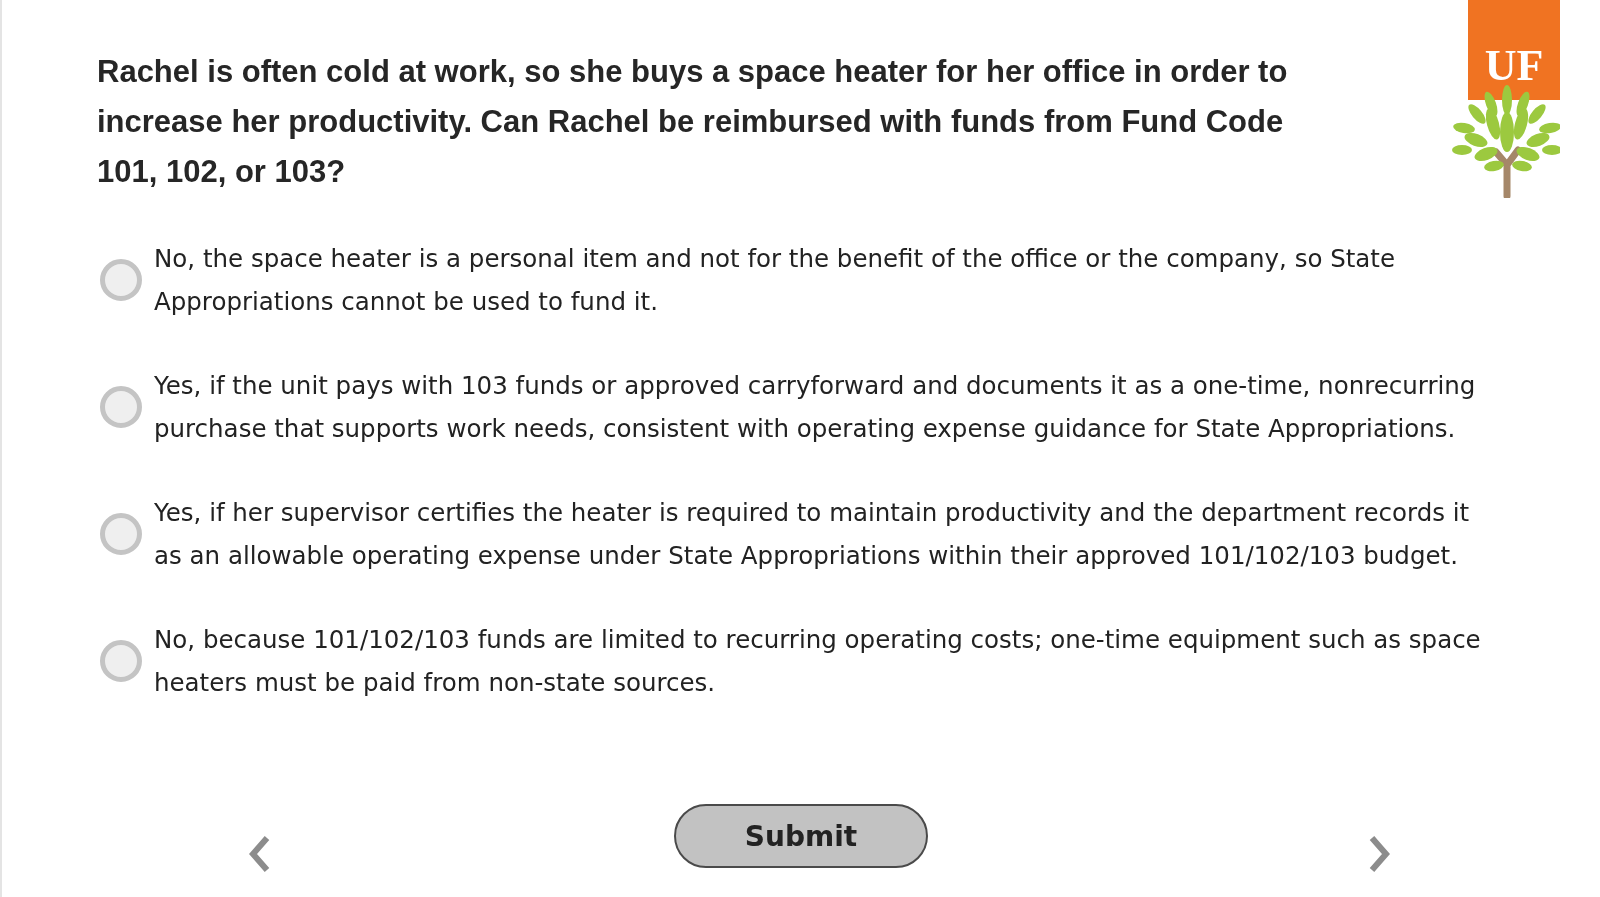 The image size is (1600, 897). What do you see at coordinates (775, 280) in the screenshot?
I see `option-label: No, the space heater is a personal item and not for the benefit of the office or the company, so State Appropriations cannot be used to fund it.` at bounding box center [775, 280].